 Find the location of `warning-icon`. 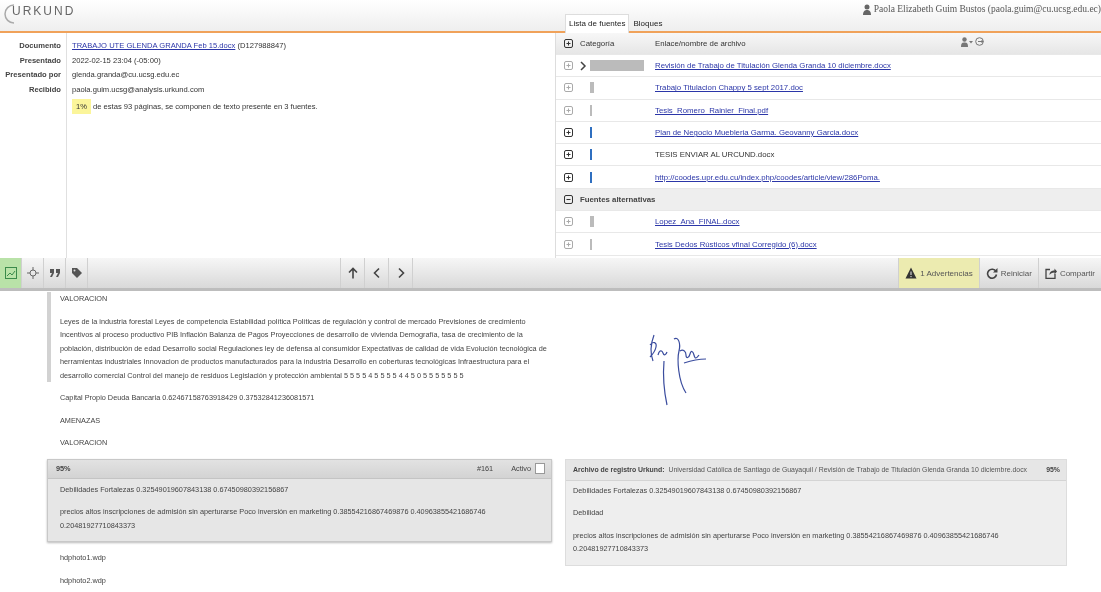

warning-icon is located at coordinates (911, 273).